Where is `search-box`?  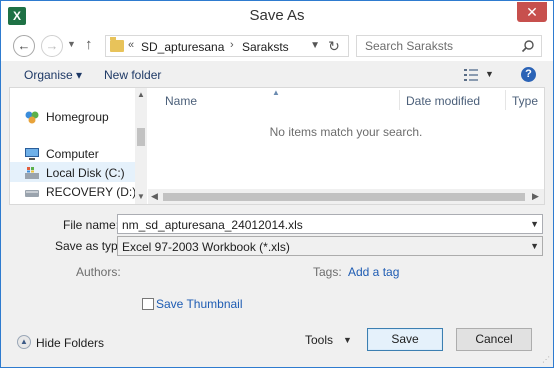 search-box is located at coordinates (449, 46).